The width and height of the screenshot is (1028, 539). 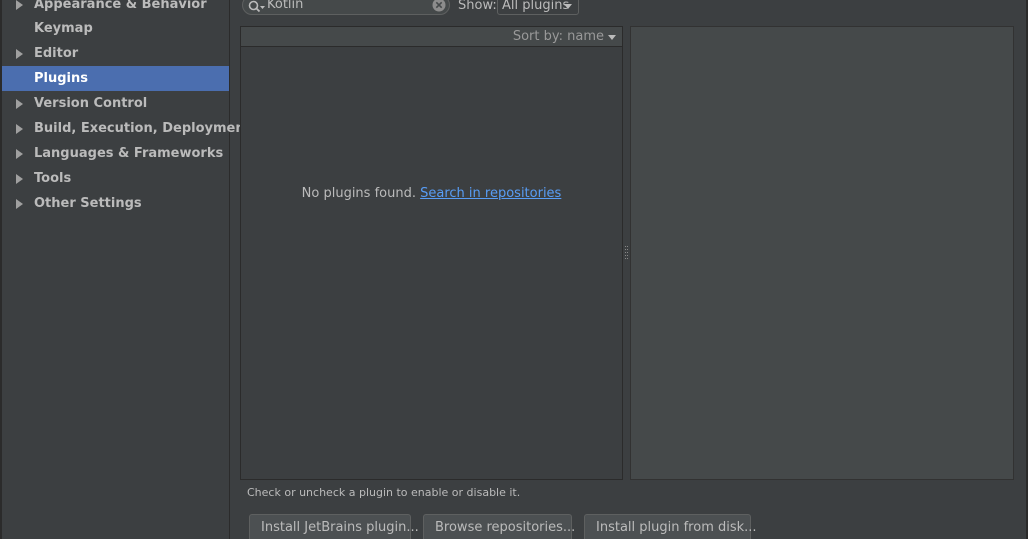 I want to click on sort-by-label: Sort by: name, so click(x=558, y=37).